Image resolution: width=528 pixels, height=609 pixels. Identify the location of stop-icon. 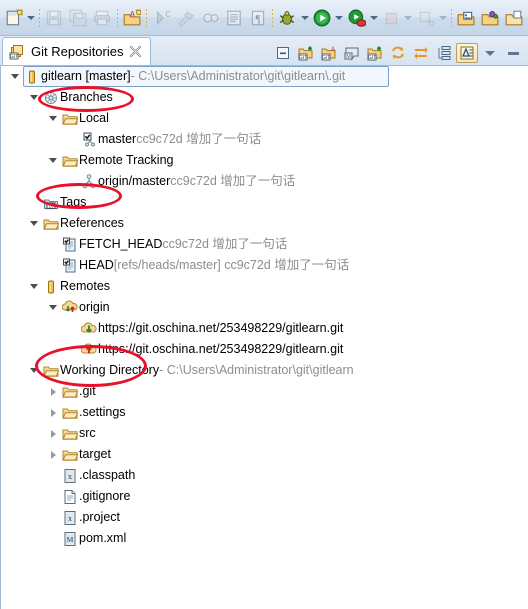
(391, 18).